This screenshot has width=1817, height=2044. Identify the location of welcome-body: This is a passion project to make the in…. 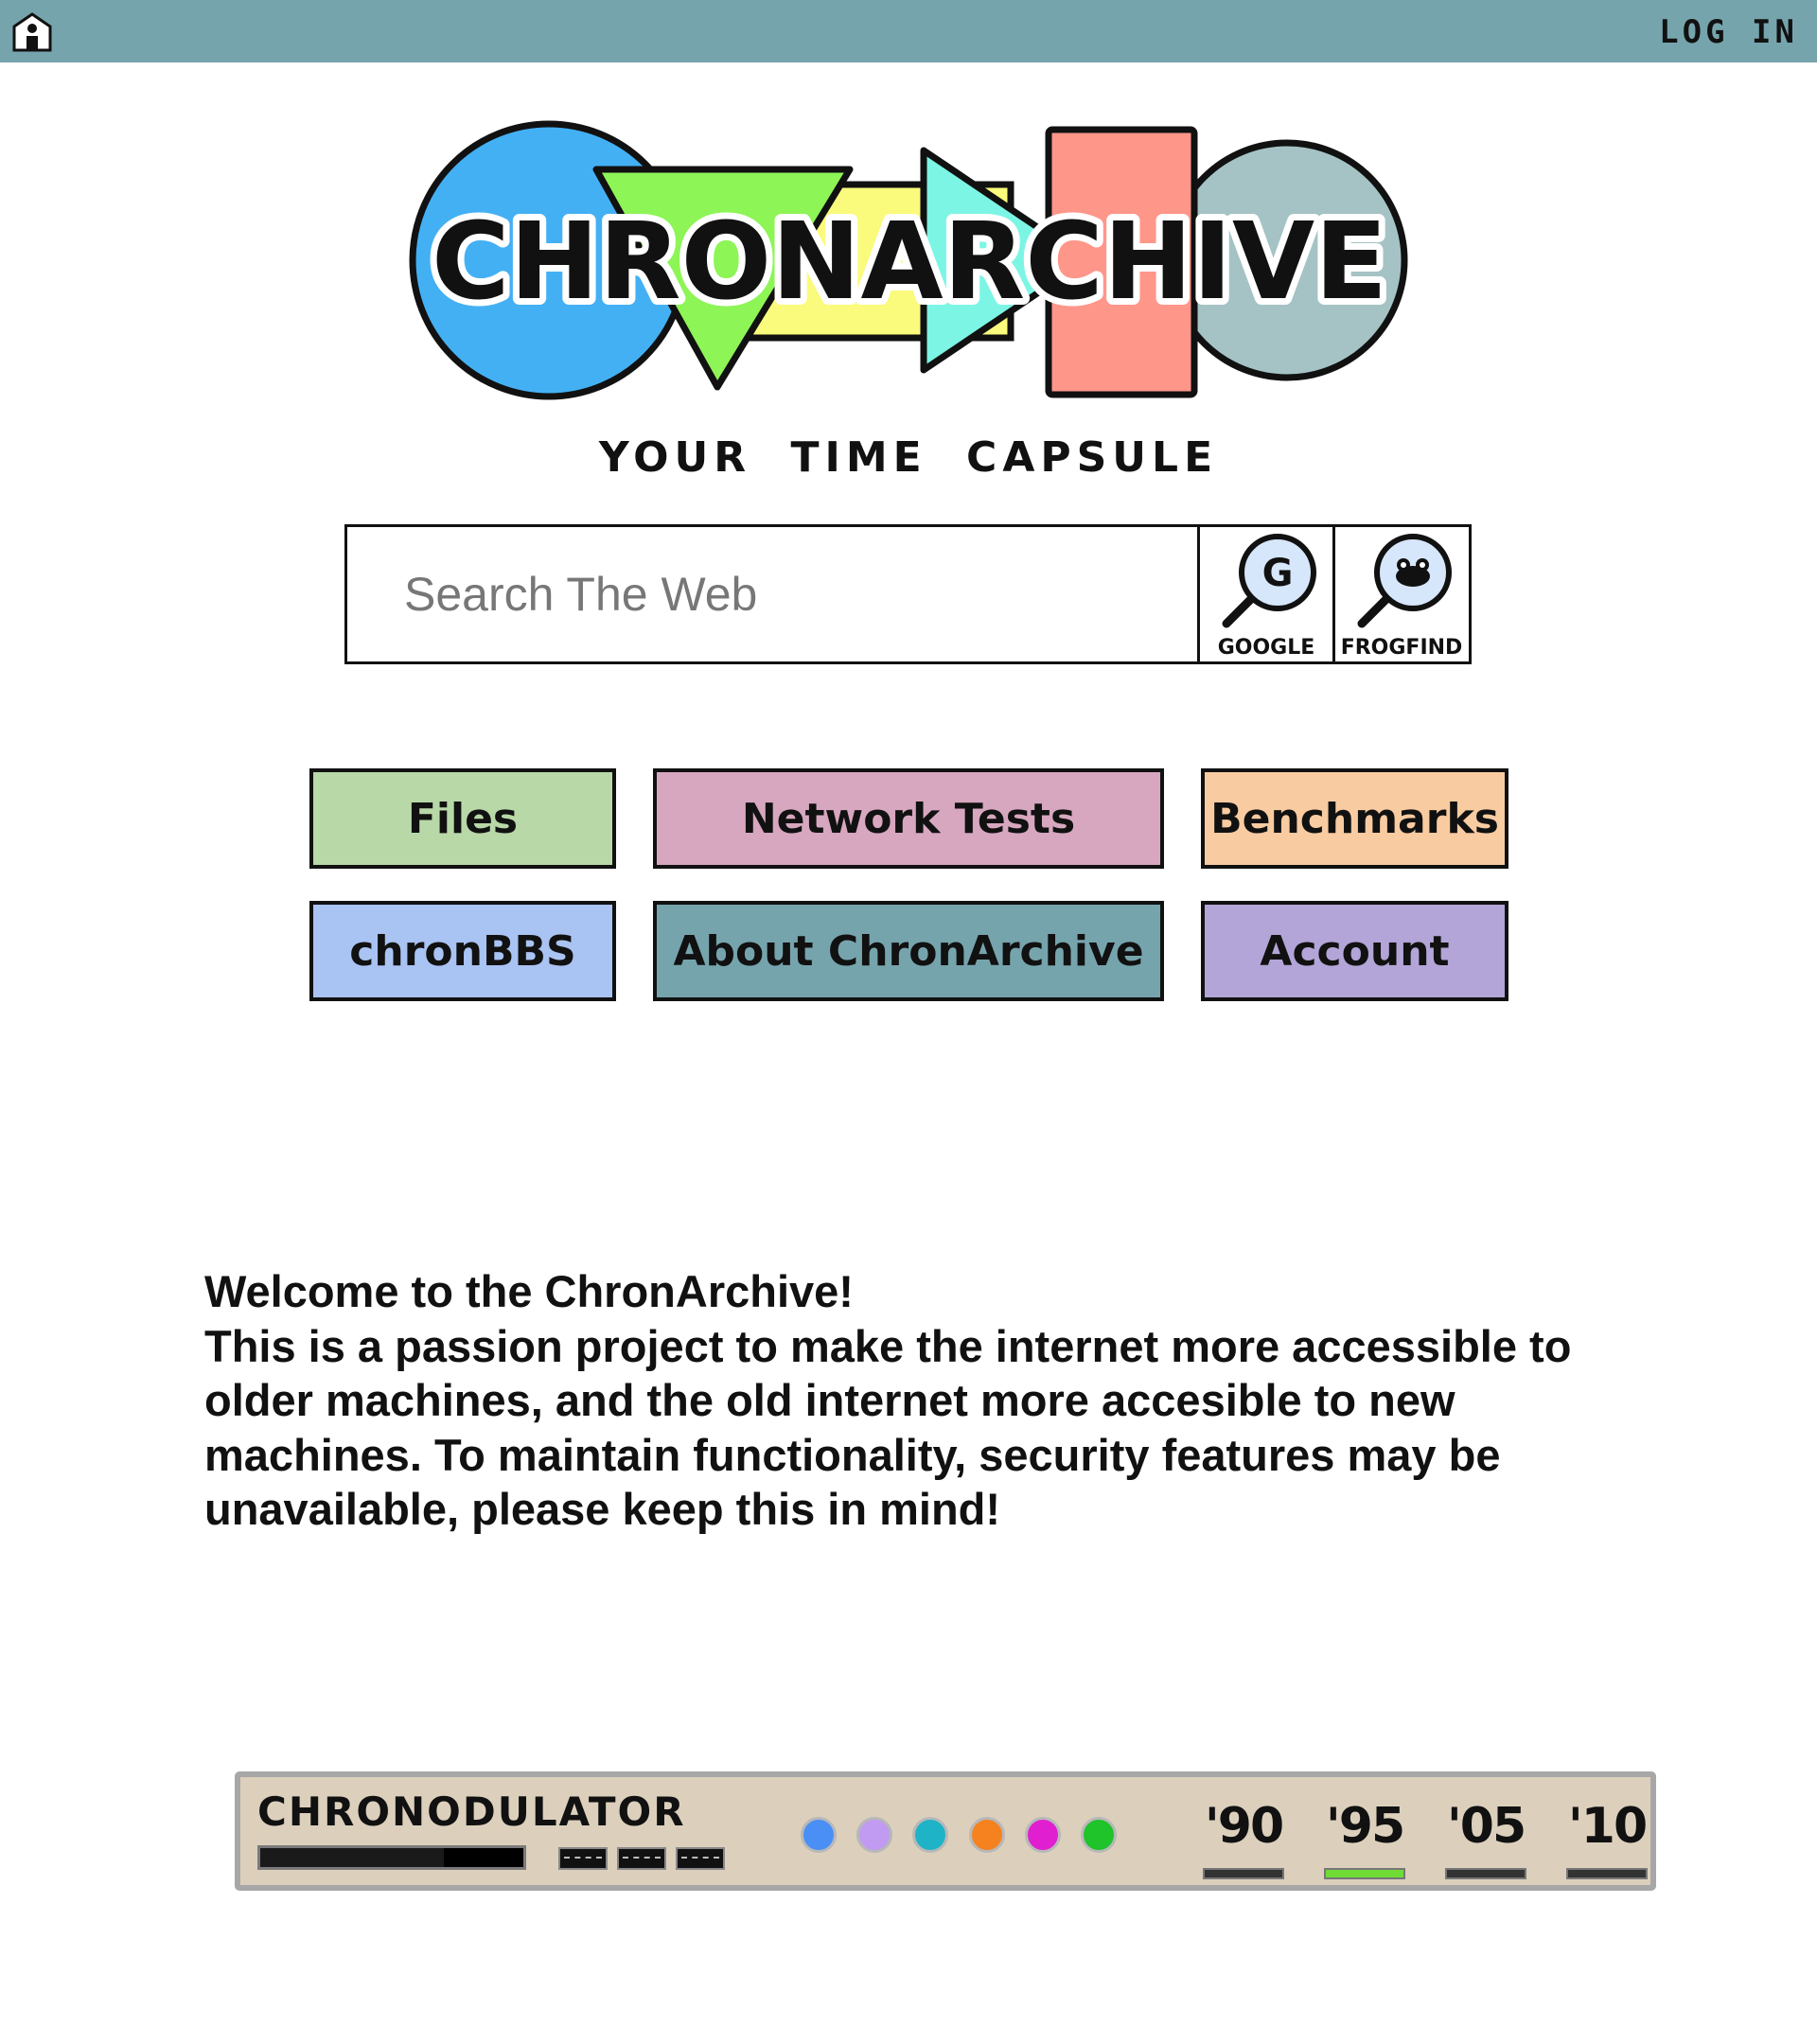
(888, 1427).